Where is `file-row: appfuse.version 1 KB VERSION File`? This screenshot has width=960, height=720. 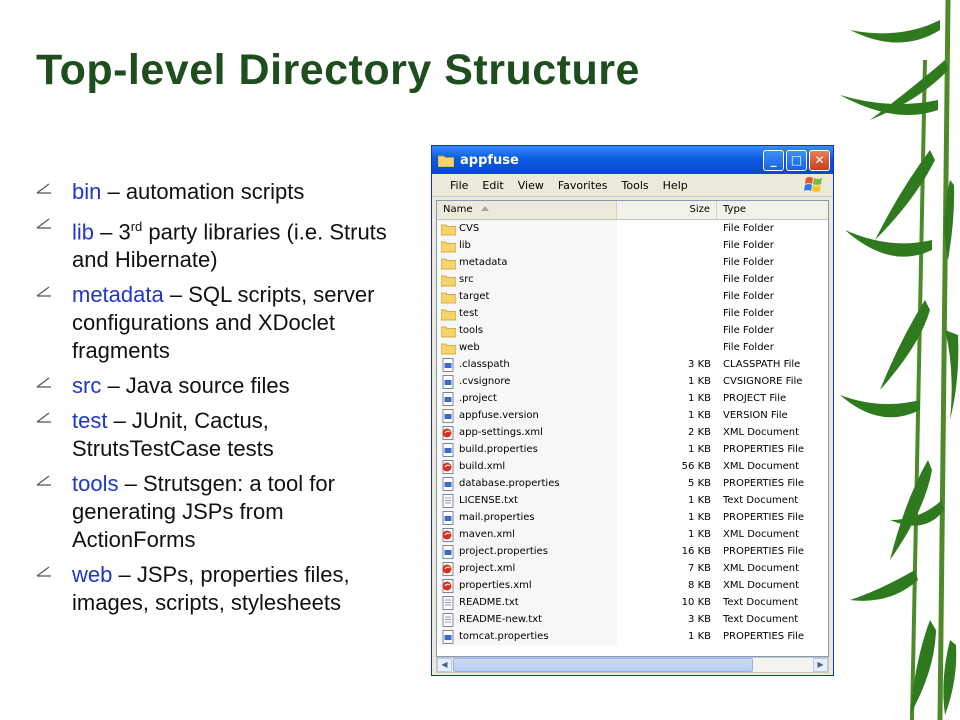 file-row: appfuse.version 1 KB VERSION File is located at coordinates (632, 415).